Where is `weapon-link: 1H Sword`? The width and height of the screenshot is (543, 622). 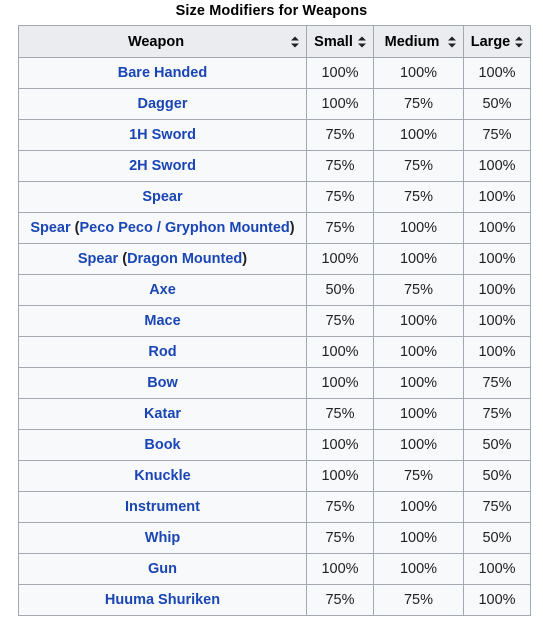
weapon-link: 1H Sword is located at coordinates (162, 135).